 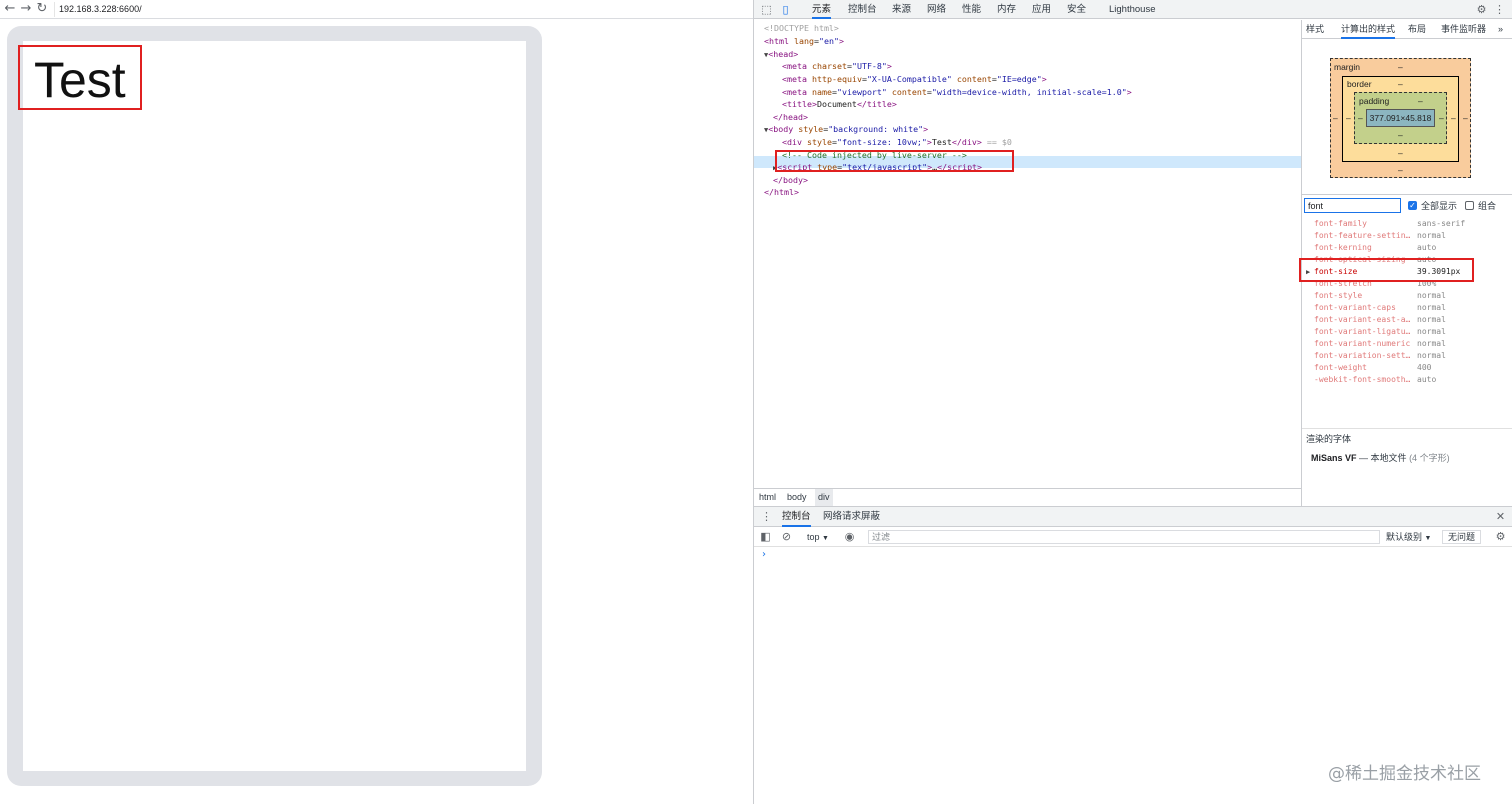 I want to click on doctype-line: <!DOCTYPE html>, so click(x=801, y=28).